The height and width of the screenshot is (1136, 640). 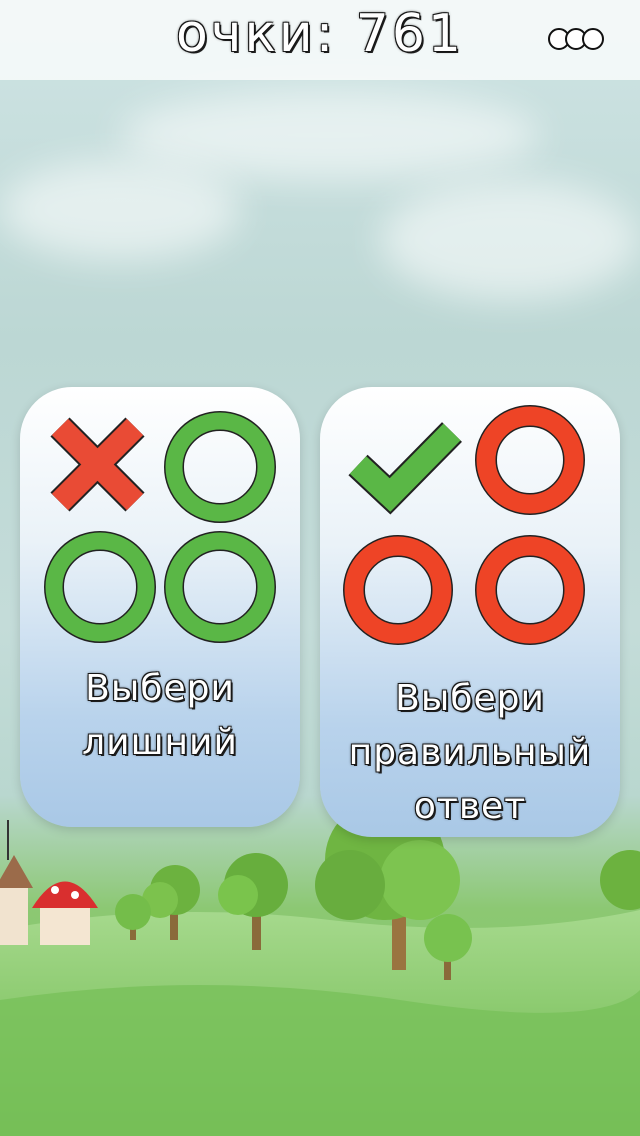 I want to click on checkmark-icon, so click(x=405, y=468).